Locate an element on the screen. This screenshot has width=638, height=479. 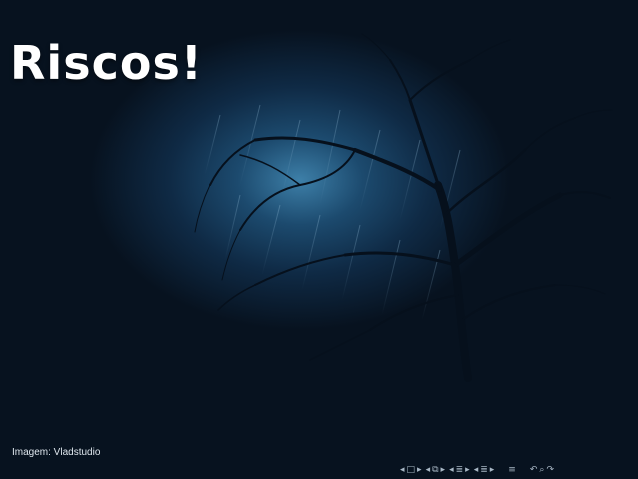
document-nav: ◂ ≣ ▸ is located at coordinates (484, 470).